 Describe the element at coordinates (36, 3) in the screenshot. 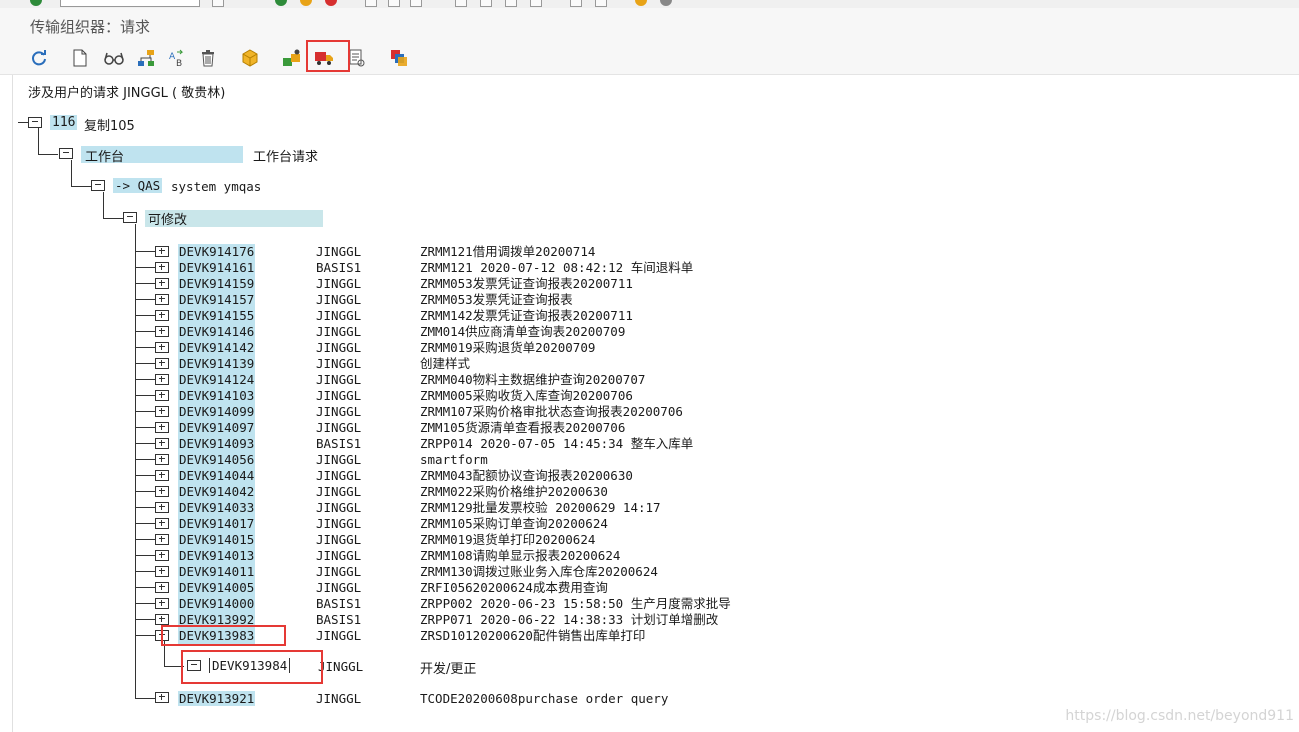

I see `enter-icon` at that location.